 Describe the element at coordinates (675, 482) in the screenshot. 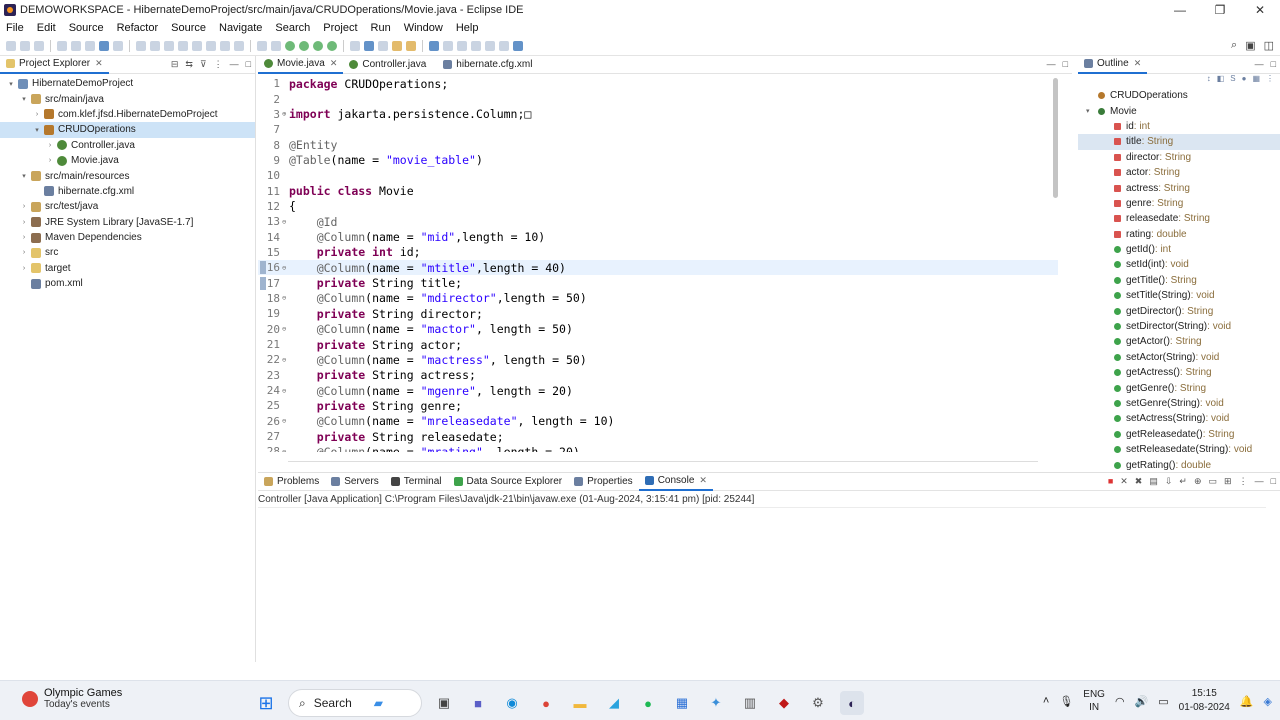

I see `tab-console: Console ✕` at that location.